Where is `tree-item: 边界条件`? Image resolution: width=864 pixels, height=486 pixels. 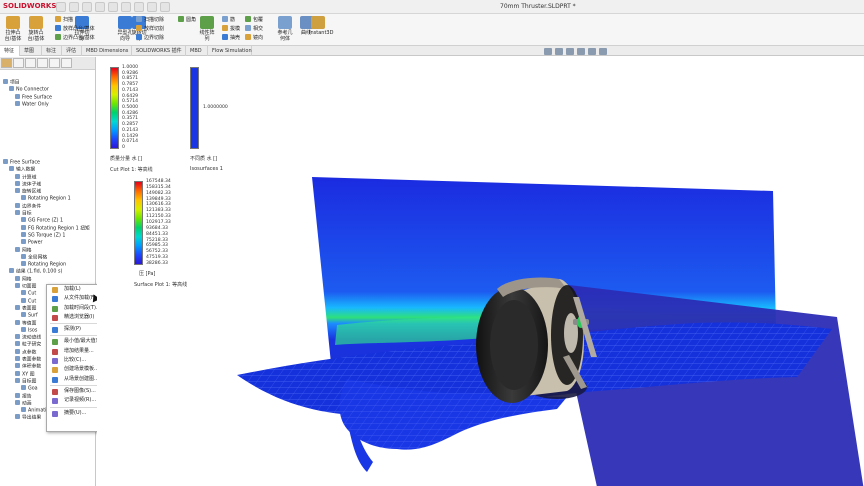
tree-item: 边界条件 is located at coordinates (48, 206).